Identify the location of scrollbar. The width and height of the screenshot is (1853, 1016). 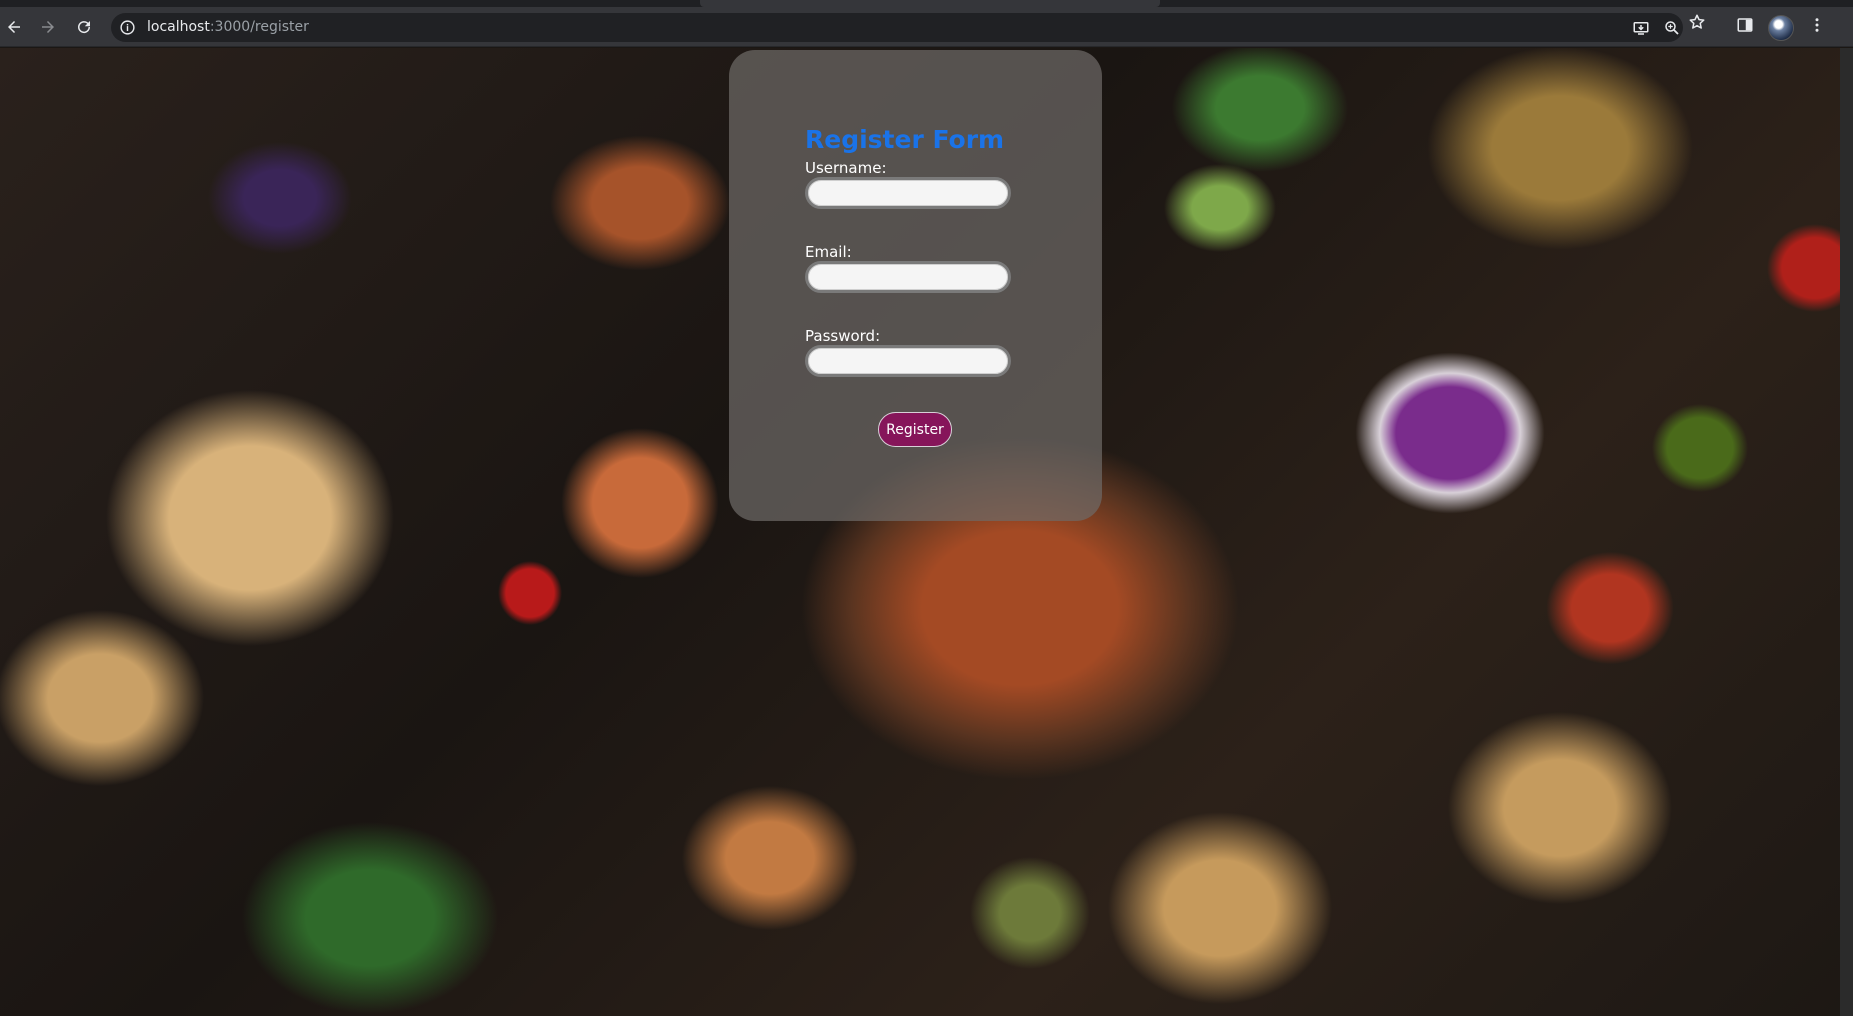
(1846, 532).